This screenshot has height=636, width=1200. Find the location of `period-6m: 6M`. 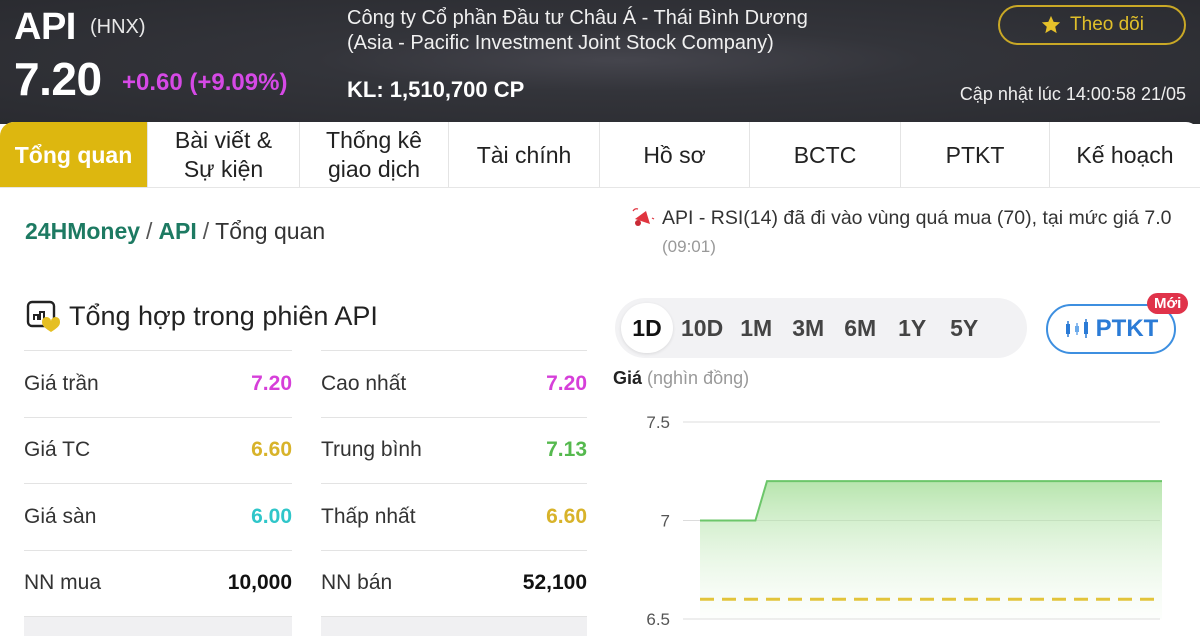

period-6m: 6M is located at coordinates (860, 328).